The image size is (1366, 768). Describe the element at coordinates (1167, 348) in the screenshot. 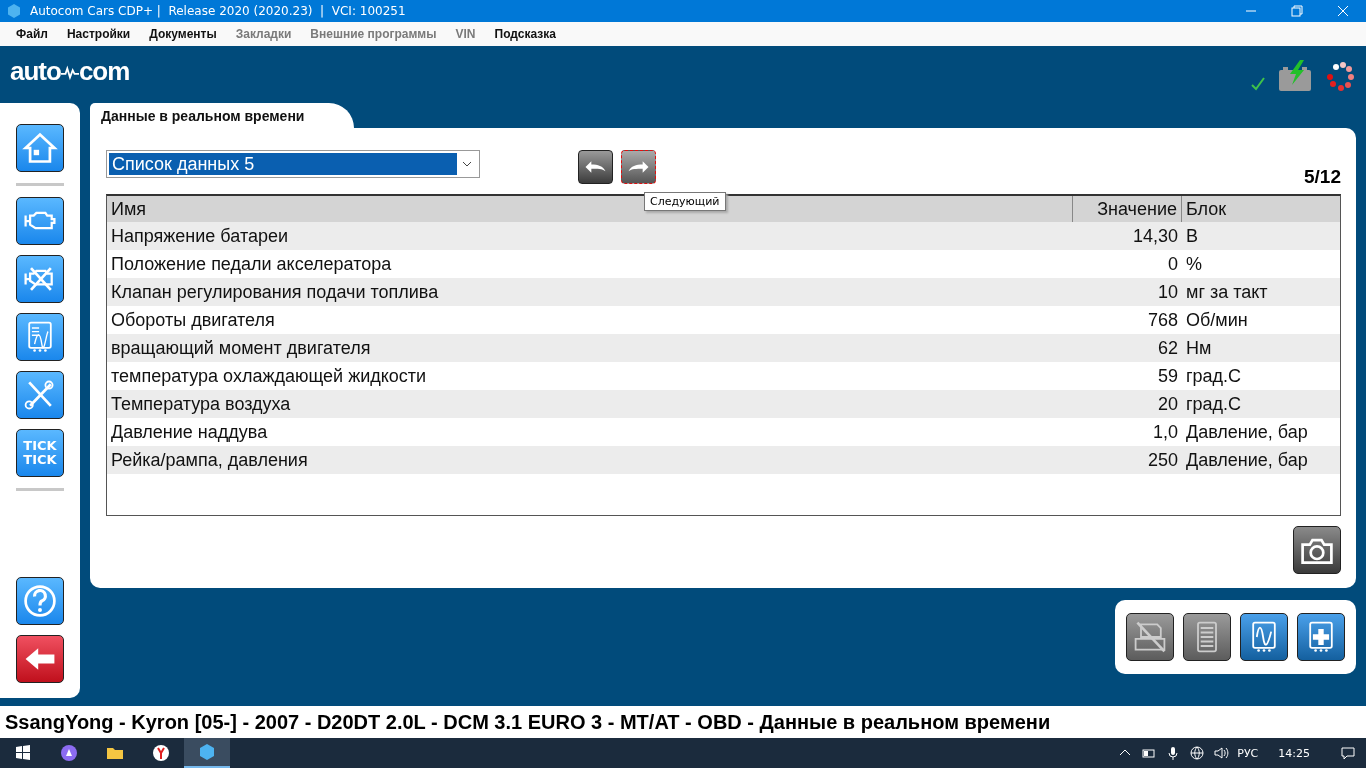

I see `table-cell-text: 62` at that location.